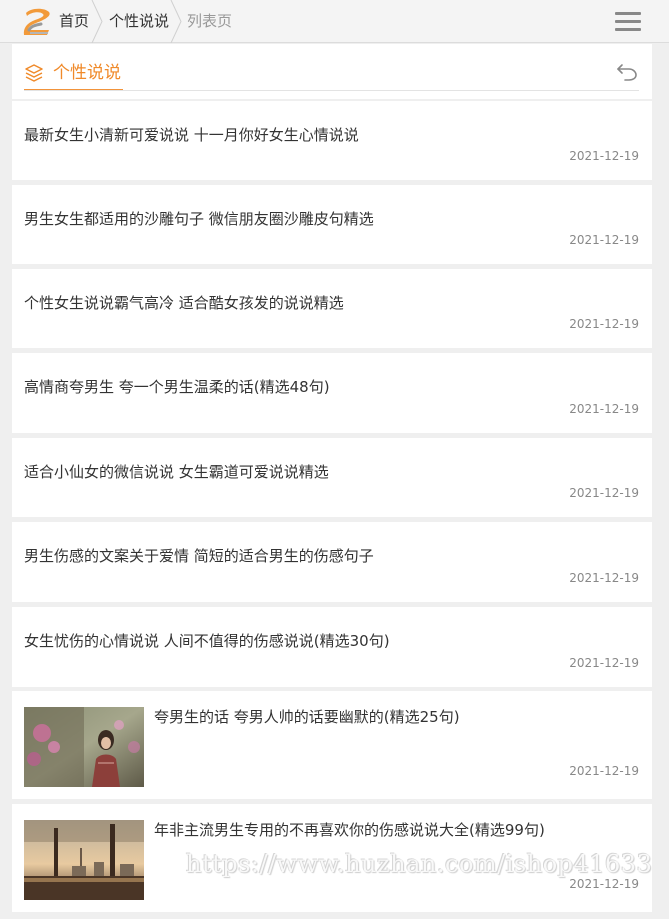  Describe the element at coordinates (139, 21) in the screenshot. I see `breadcrumb-category: 个性说说` at that location.